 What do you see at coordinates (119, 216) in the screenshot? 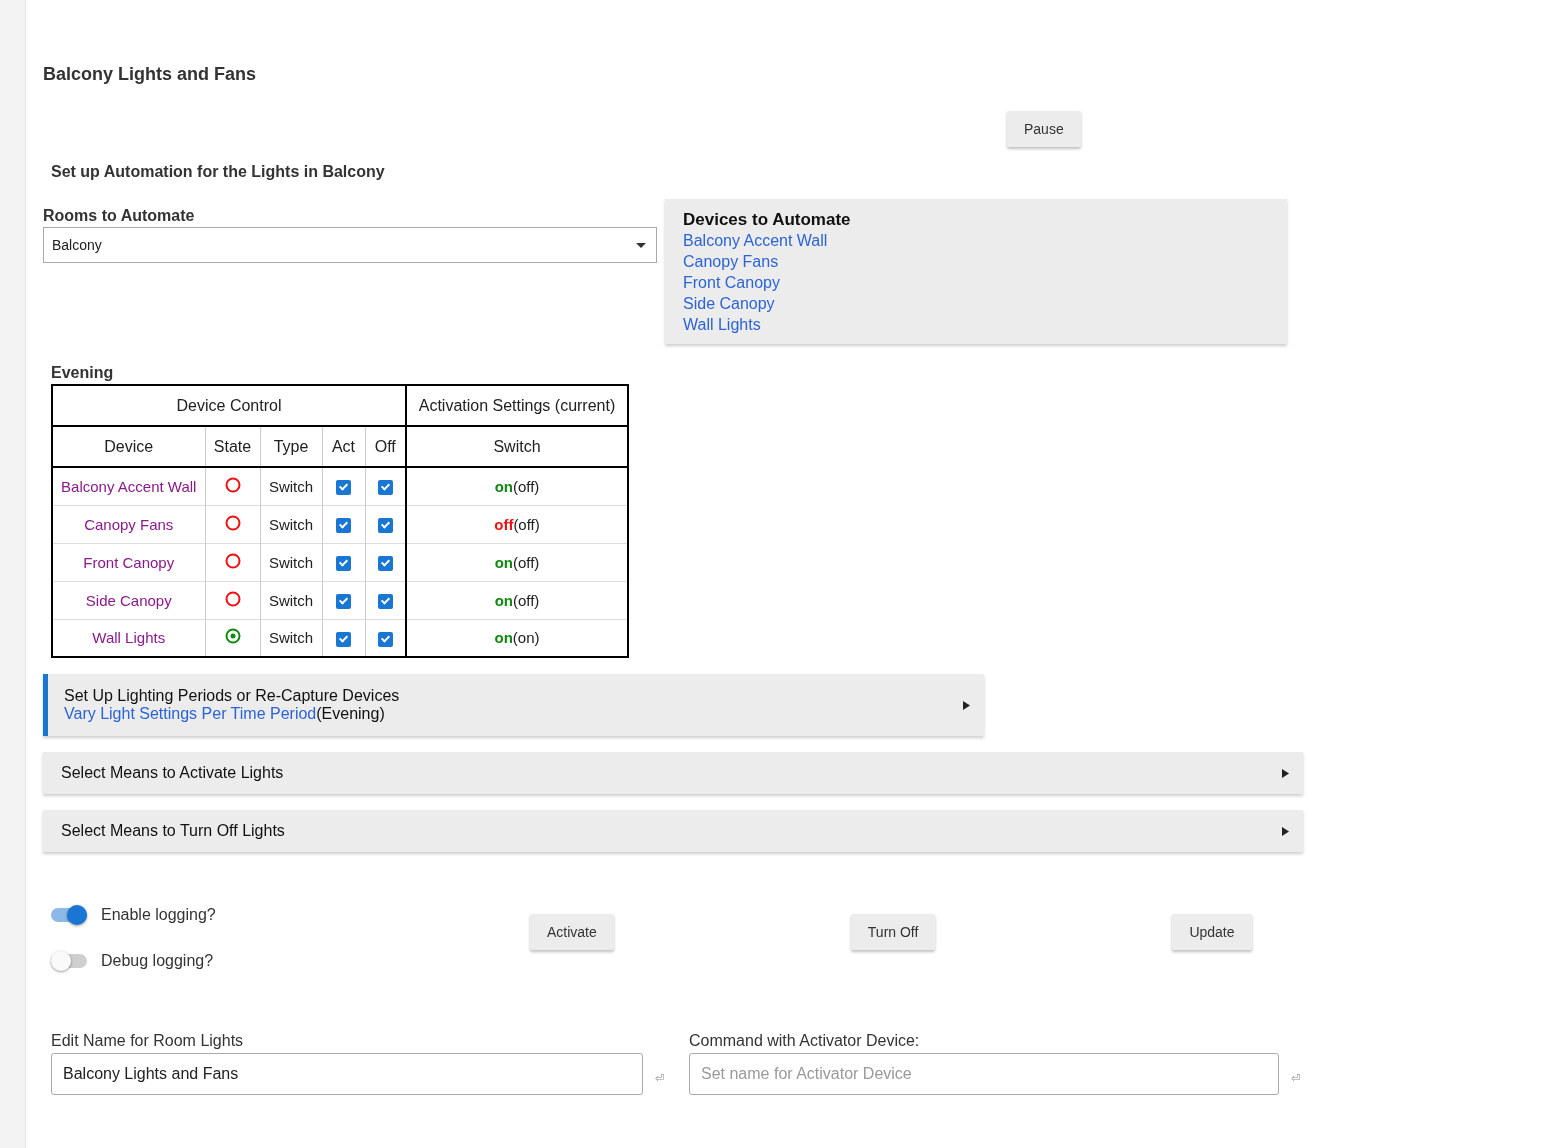
I see `field-label: Rooms to Automate` at bounding box center [119, 216].